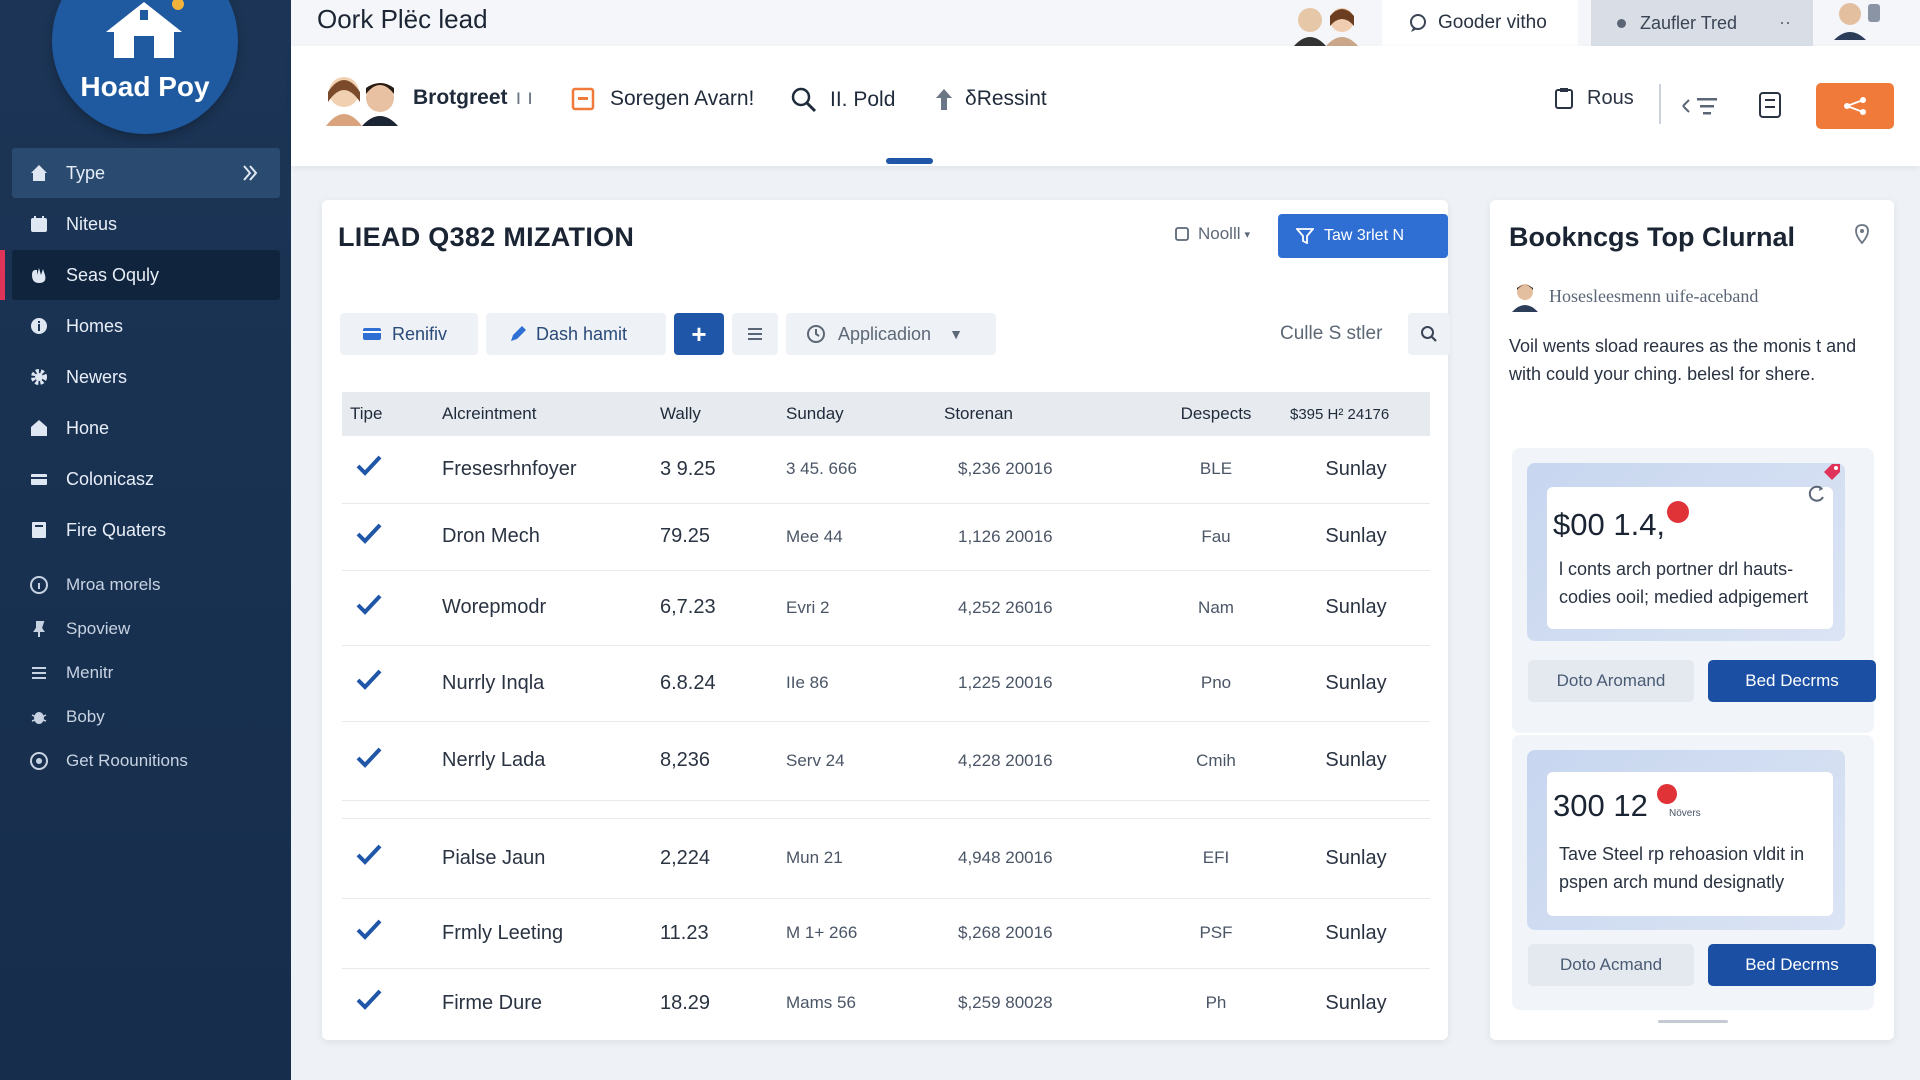  What do you see at coordinates (95, 325) in the screenshot?
I see `sidebar-item-label: Homes` at bounding box center [95, 325].